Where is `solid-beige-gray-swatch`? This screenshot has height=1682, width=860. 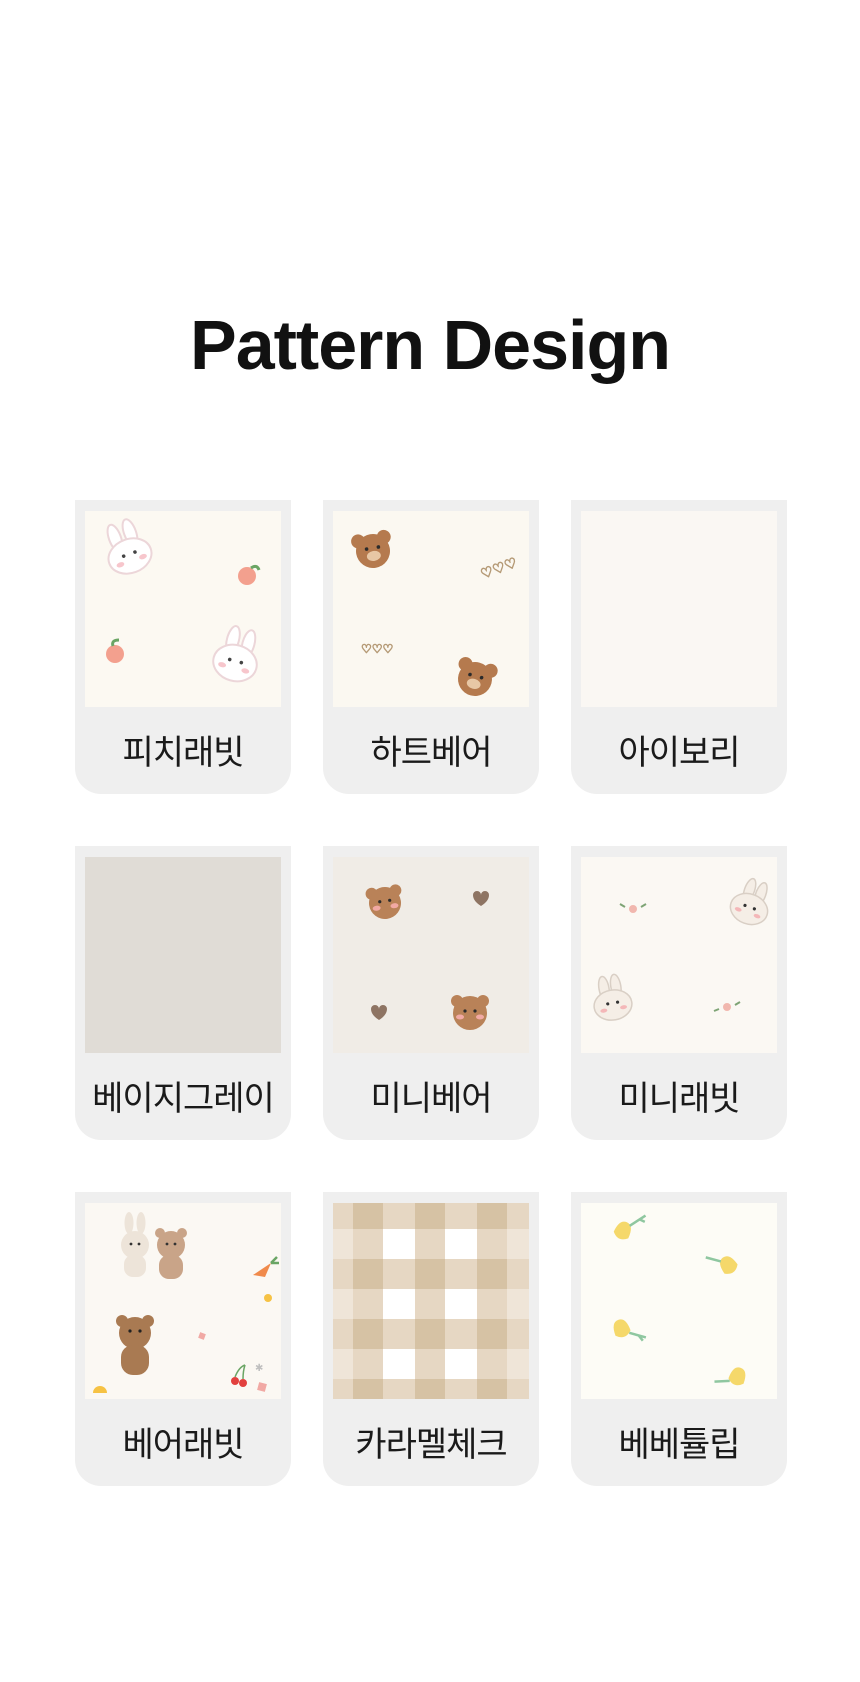
solid-beige-gray-swatch is located at coordinates (183, 955).